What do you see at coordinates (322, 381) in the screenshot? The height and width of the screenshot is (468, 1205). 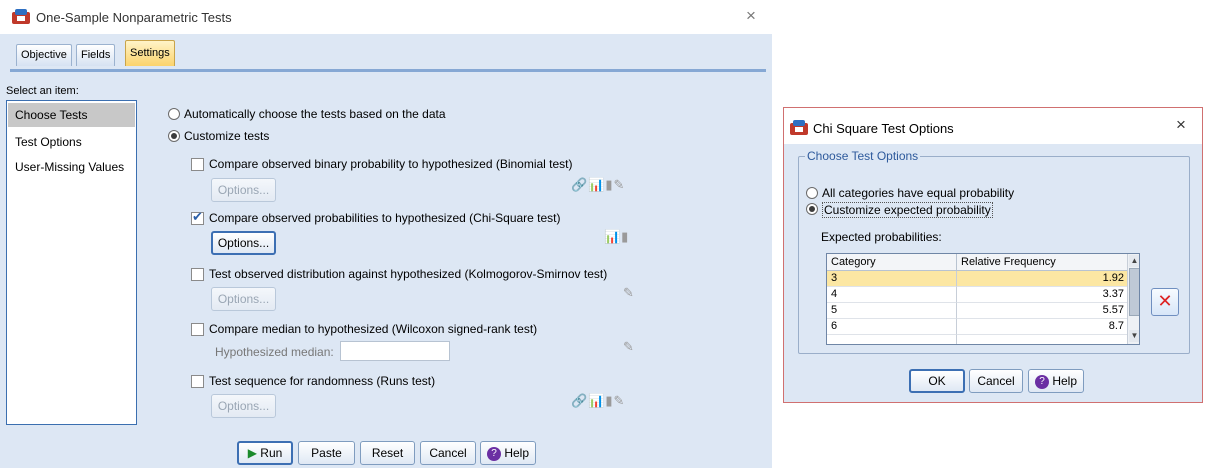 I see `runs-test-label: Test sequence for randomness (Runs test)` at bounding box center [322, 381].